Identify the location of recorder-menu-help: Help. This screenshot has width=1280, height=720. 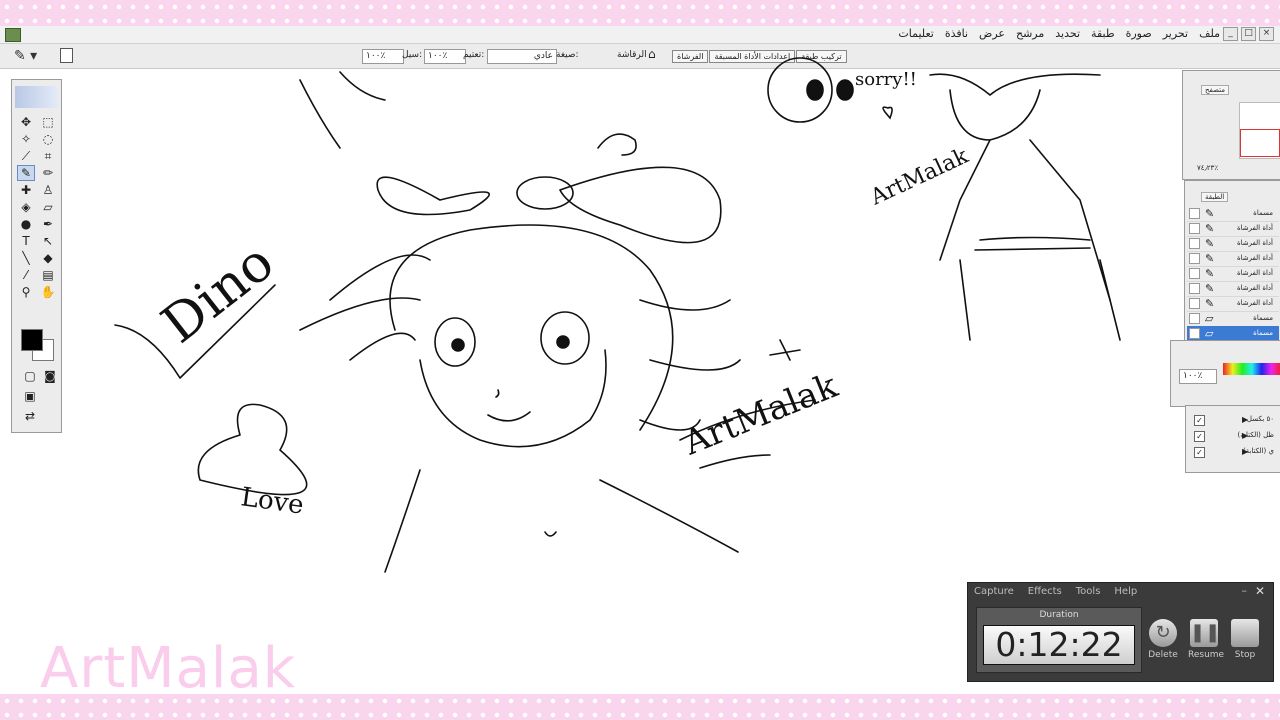
(1125, 591).